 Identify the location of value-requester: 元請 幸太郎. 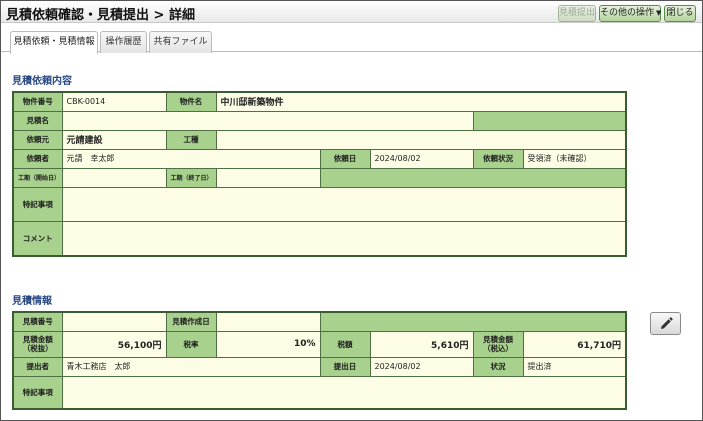
(191, 158).